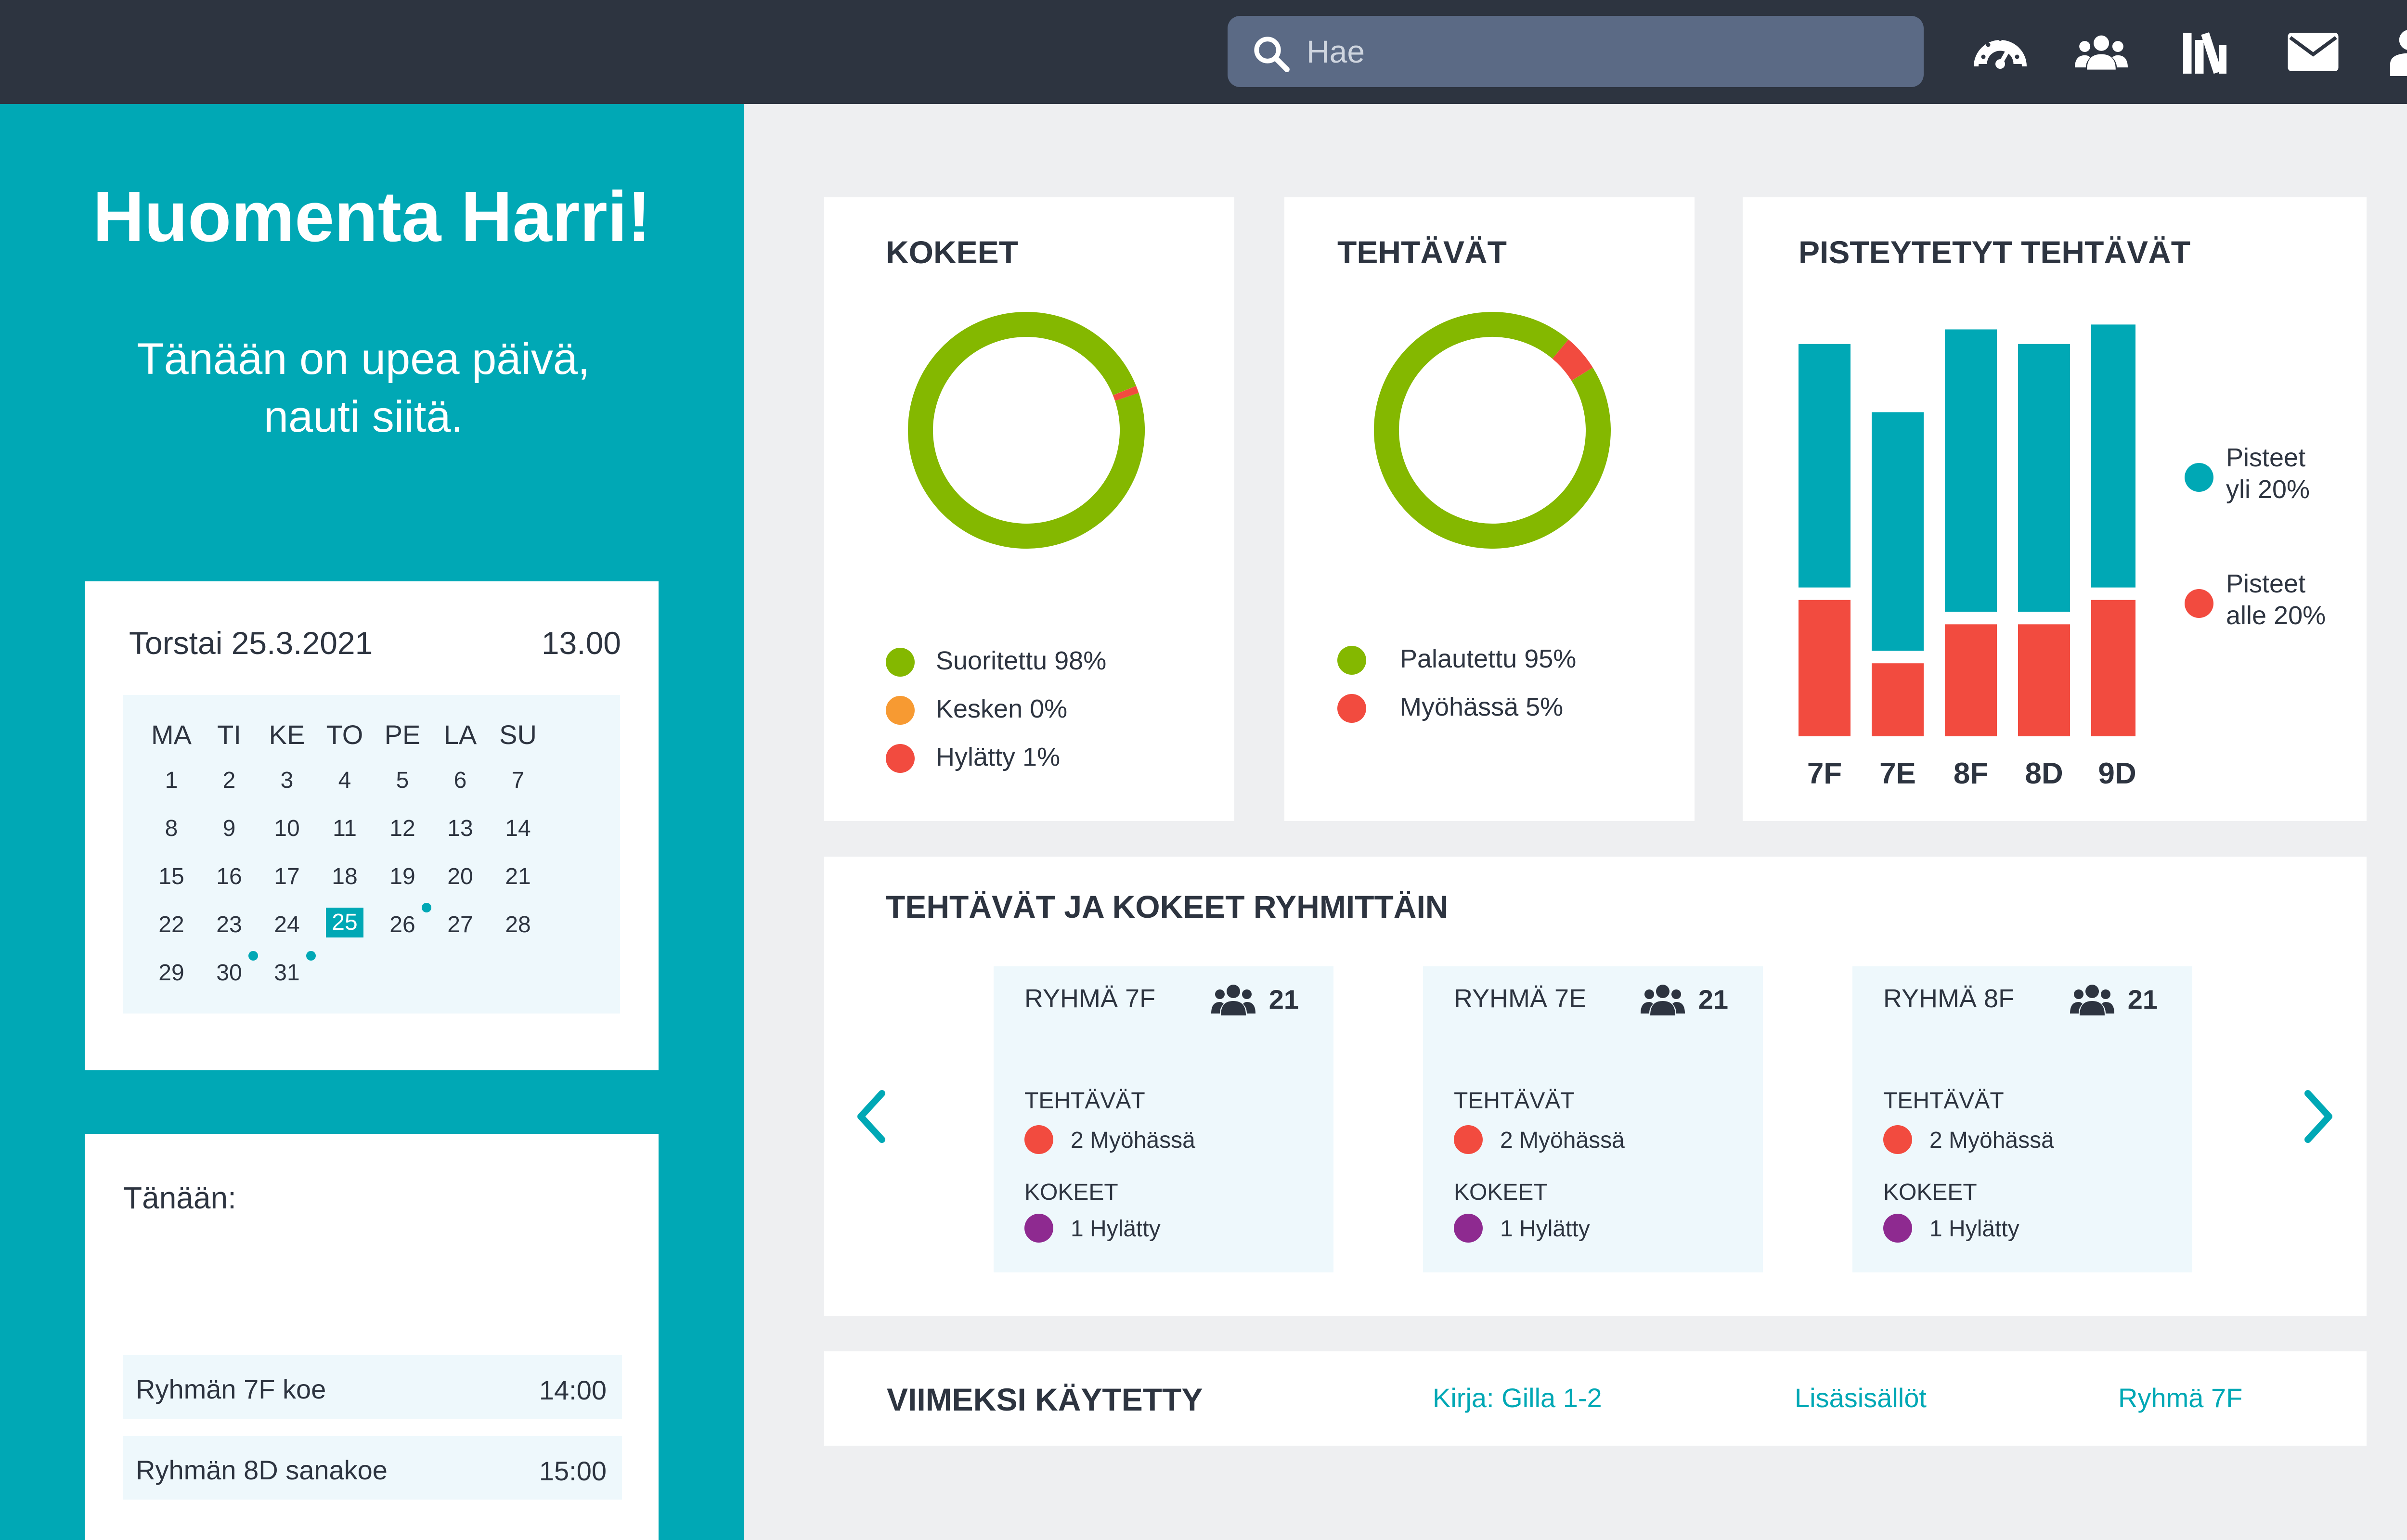 This screenshot has width=2407, height=1540. What do you see at coordinates (2276, 615) in the screenshot?
I see `legend-label-alle-line2: alle 20%` at bounding box center [2276, 615].